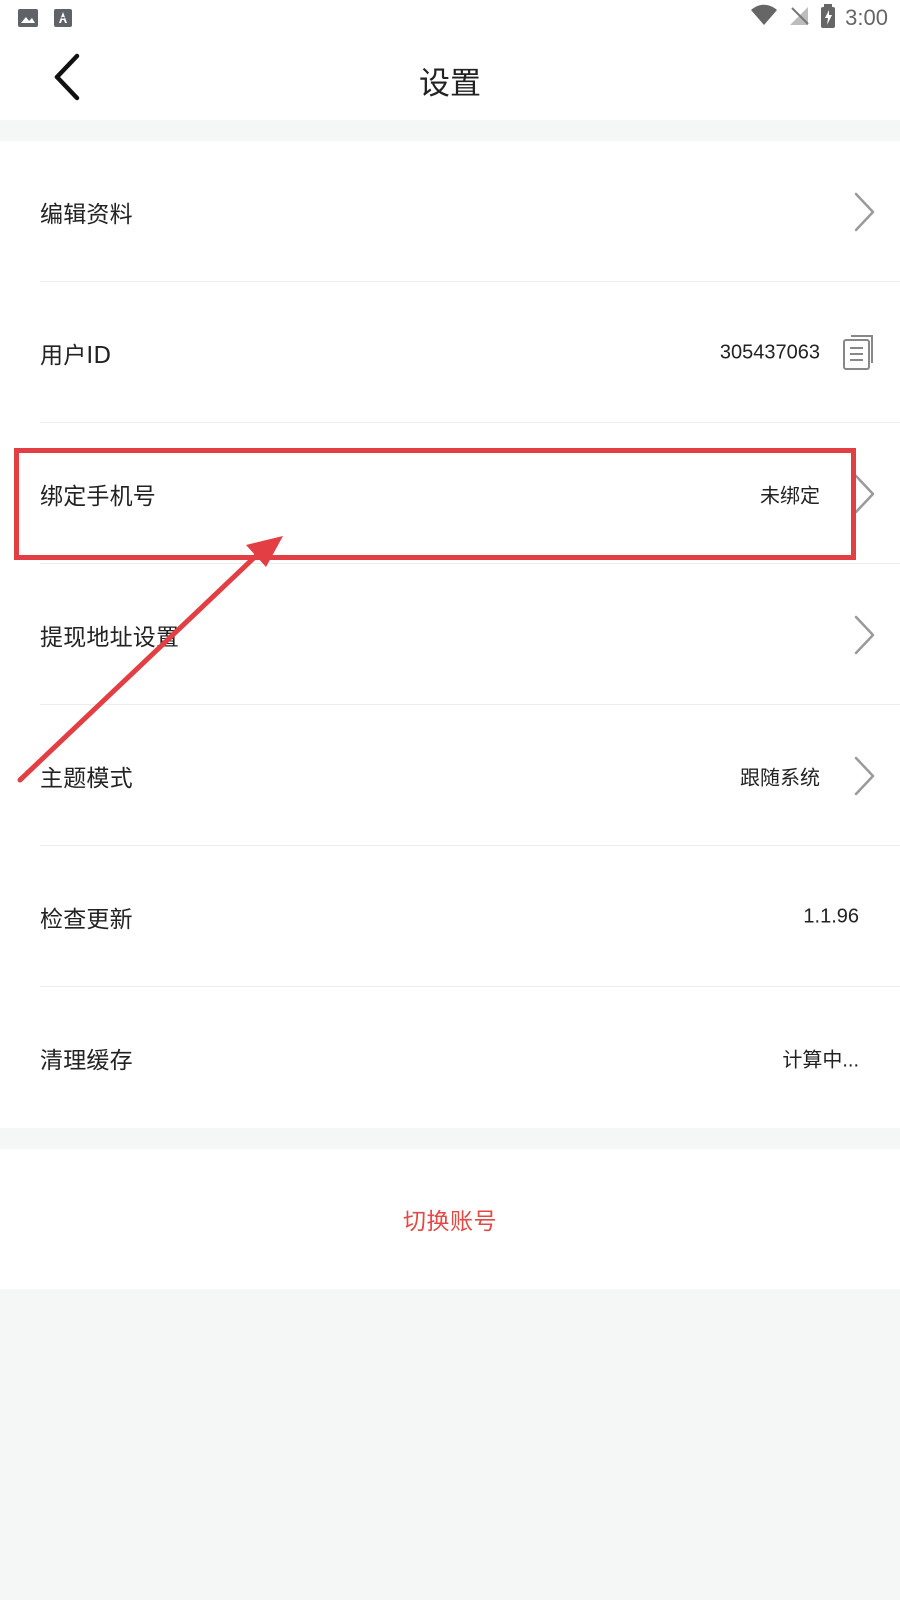 This screenshot has height=1600, width=900. Describe the element at coordinates (86, 778) in the screenshot. I see `setting-label-theme-mode: 主题模式` at that location.